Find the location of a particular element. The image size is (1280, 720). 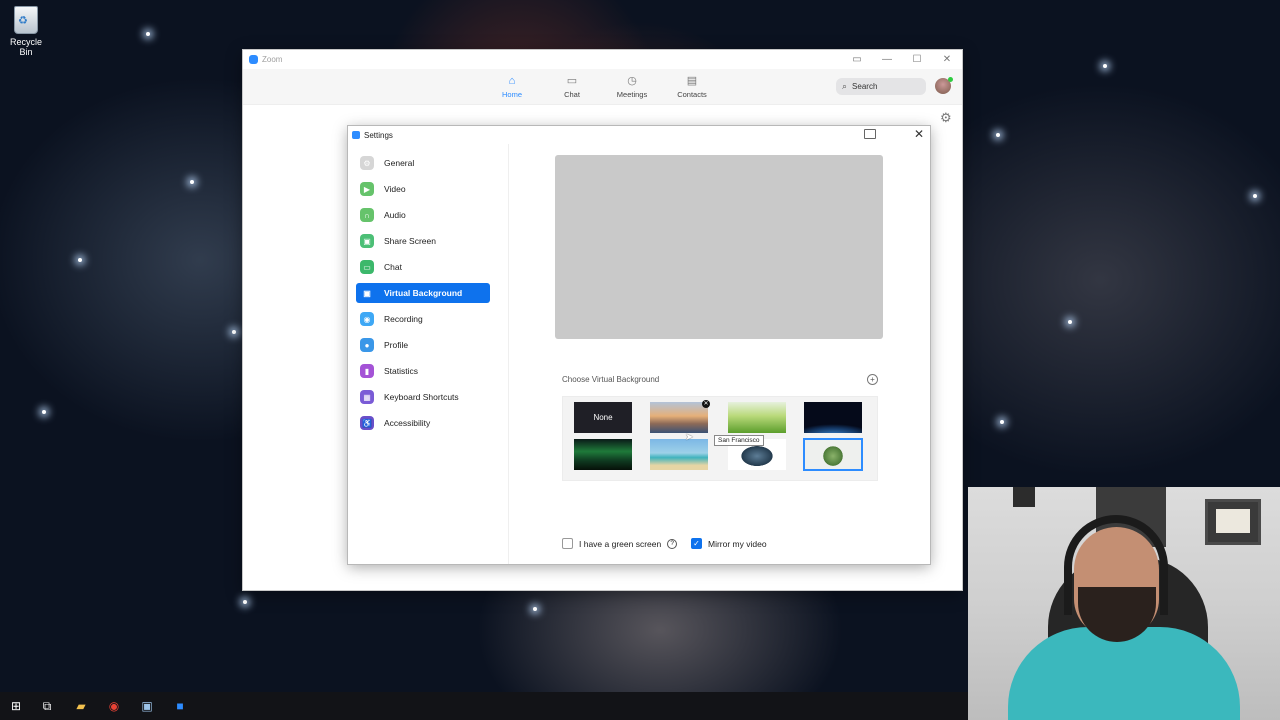

settings-title: Settings is located at coordinates (378, 135).